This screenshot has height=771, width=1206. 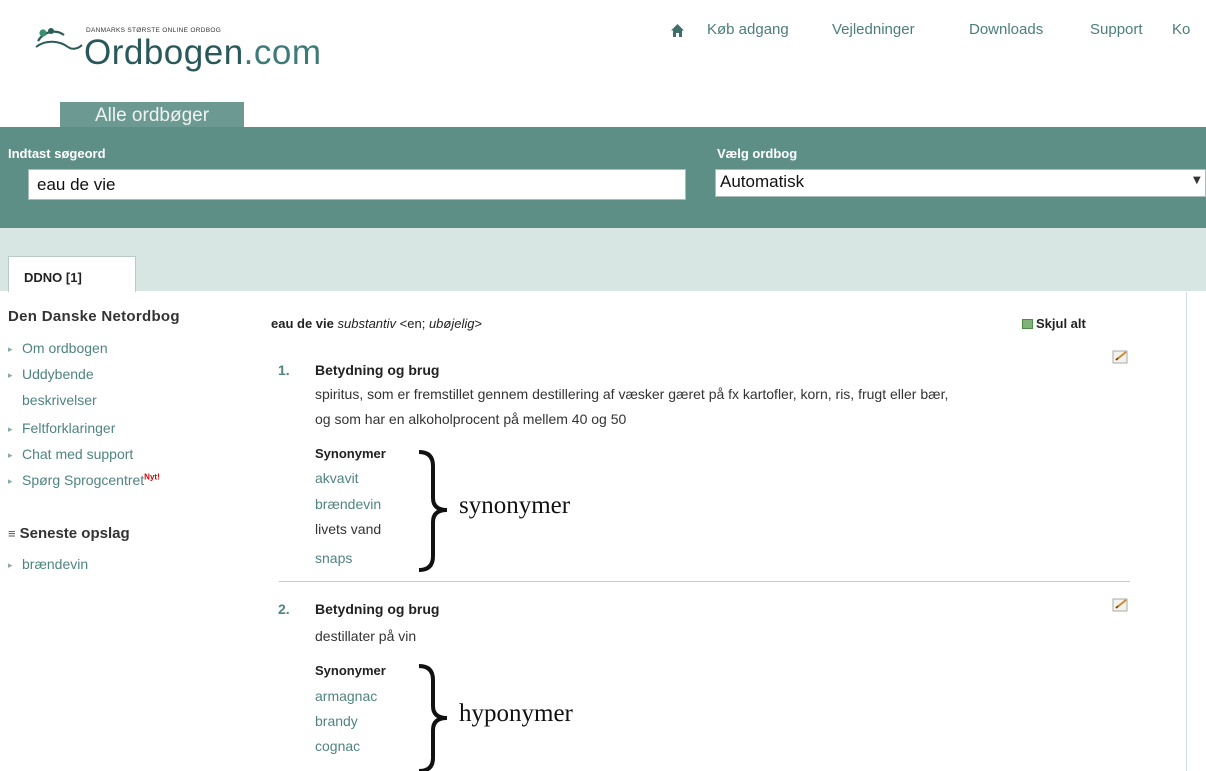 I want to click on search-input, so click(x=357, y=184).